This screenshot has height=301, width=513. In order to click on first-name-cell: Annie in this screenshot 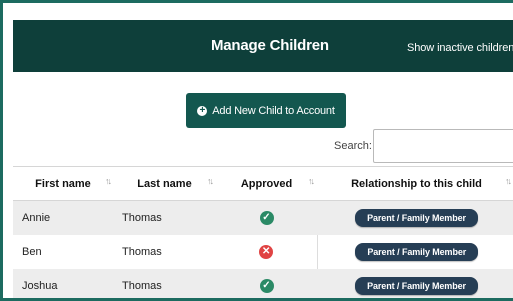, I will do `click(63, 217)`.